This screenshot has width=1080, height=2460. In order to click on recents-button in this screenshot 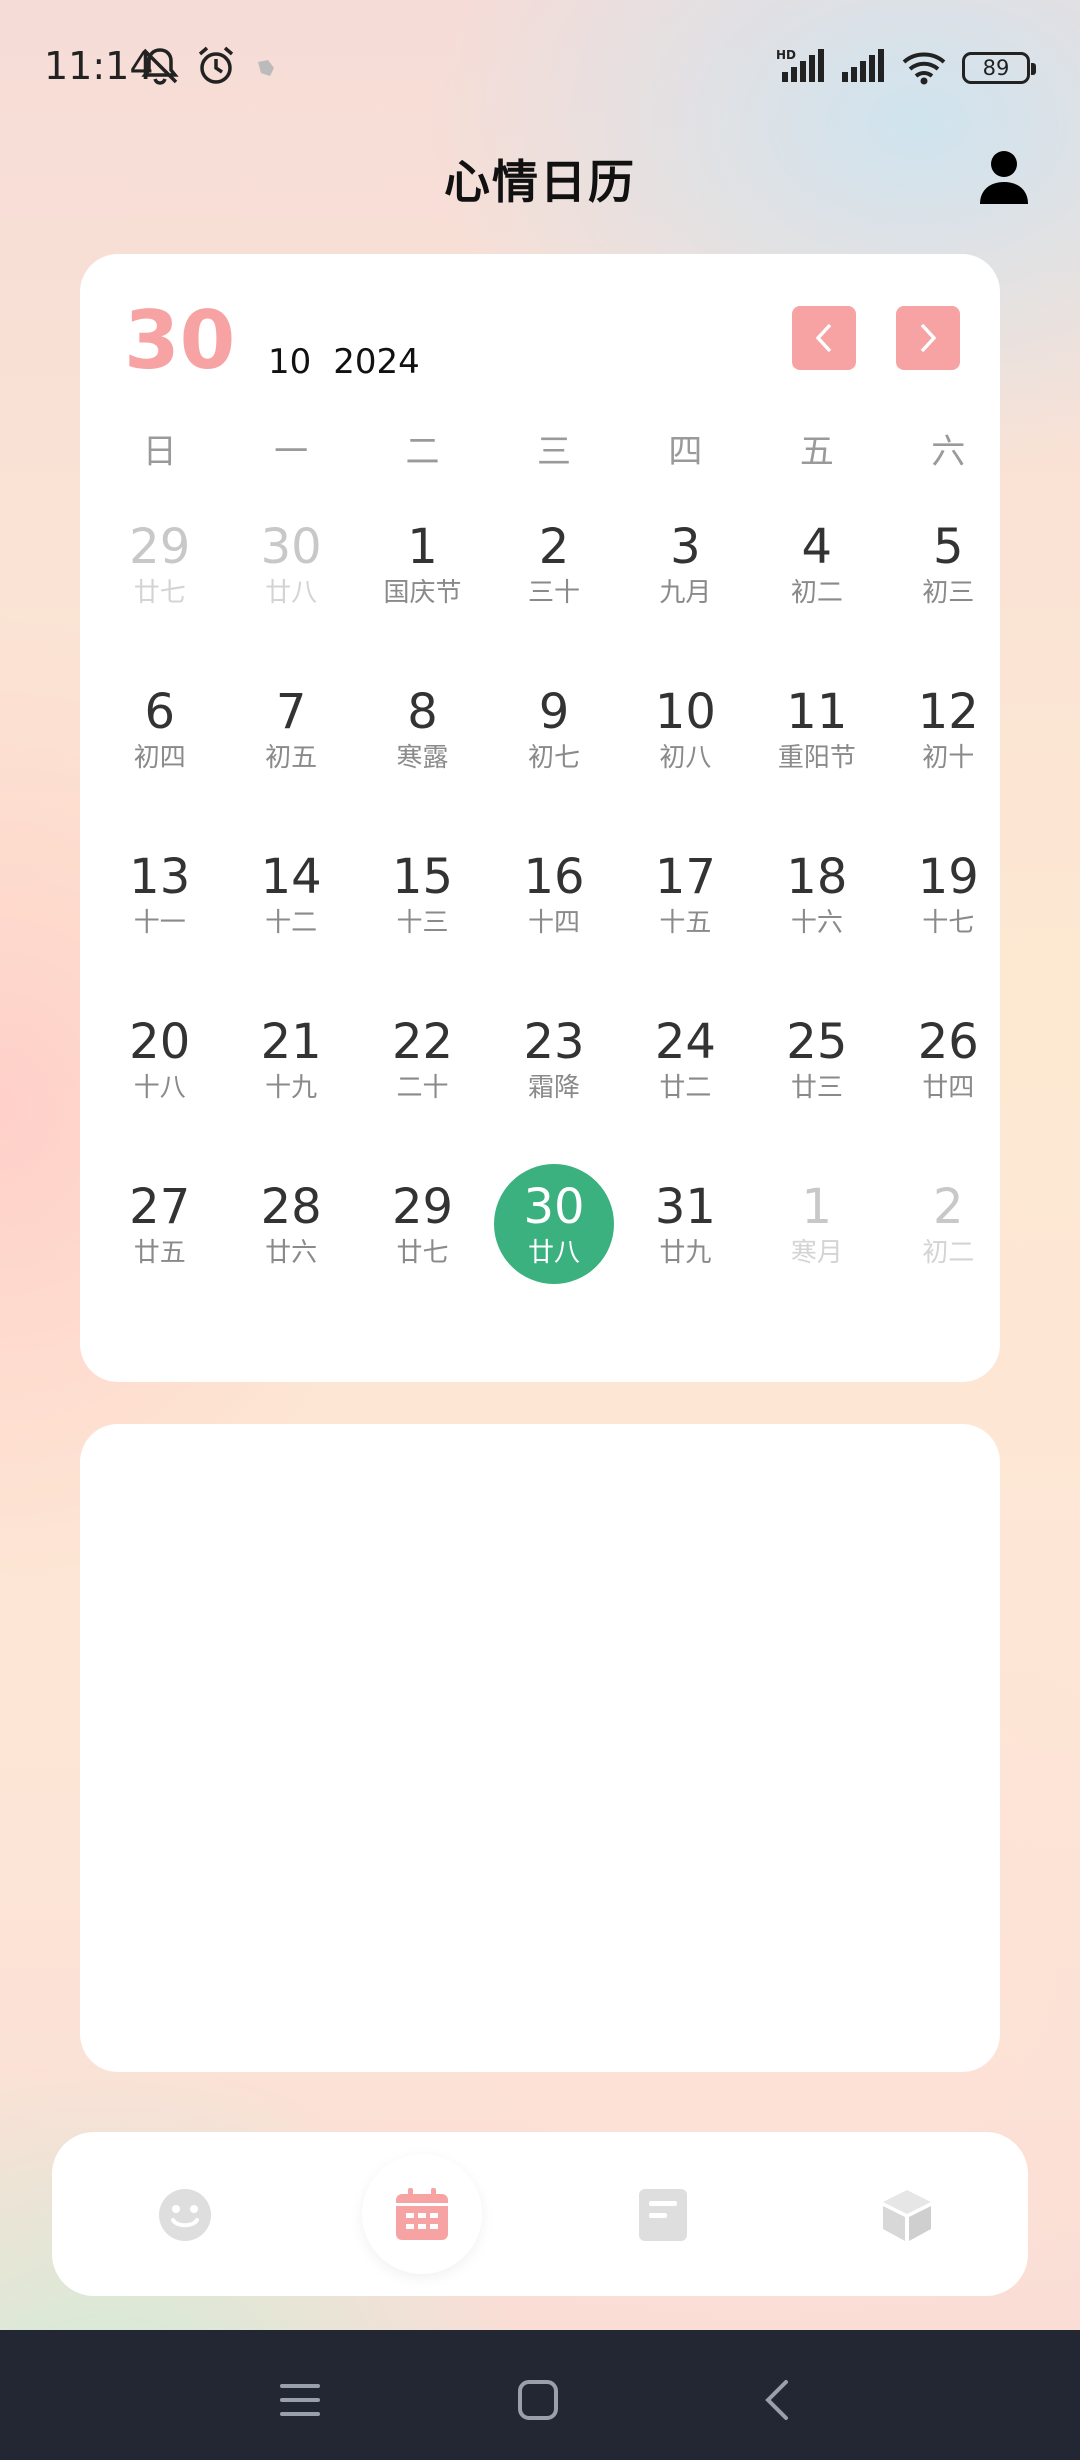, I will do `click(300, 2400)`.